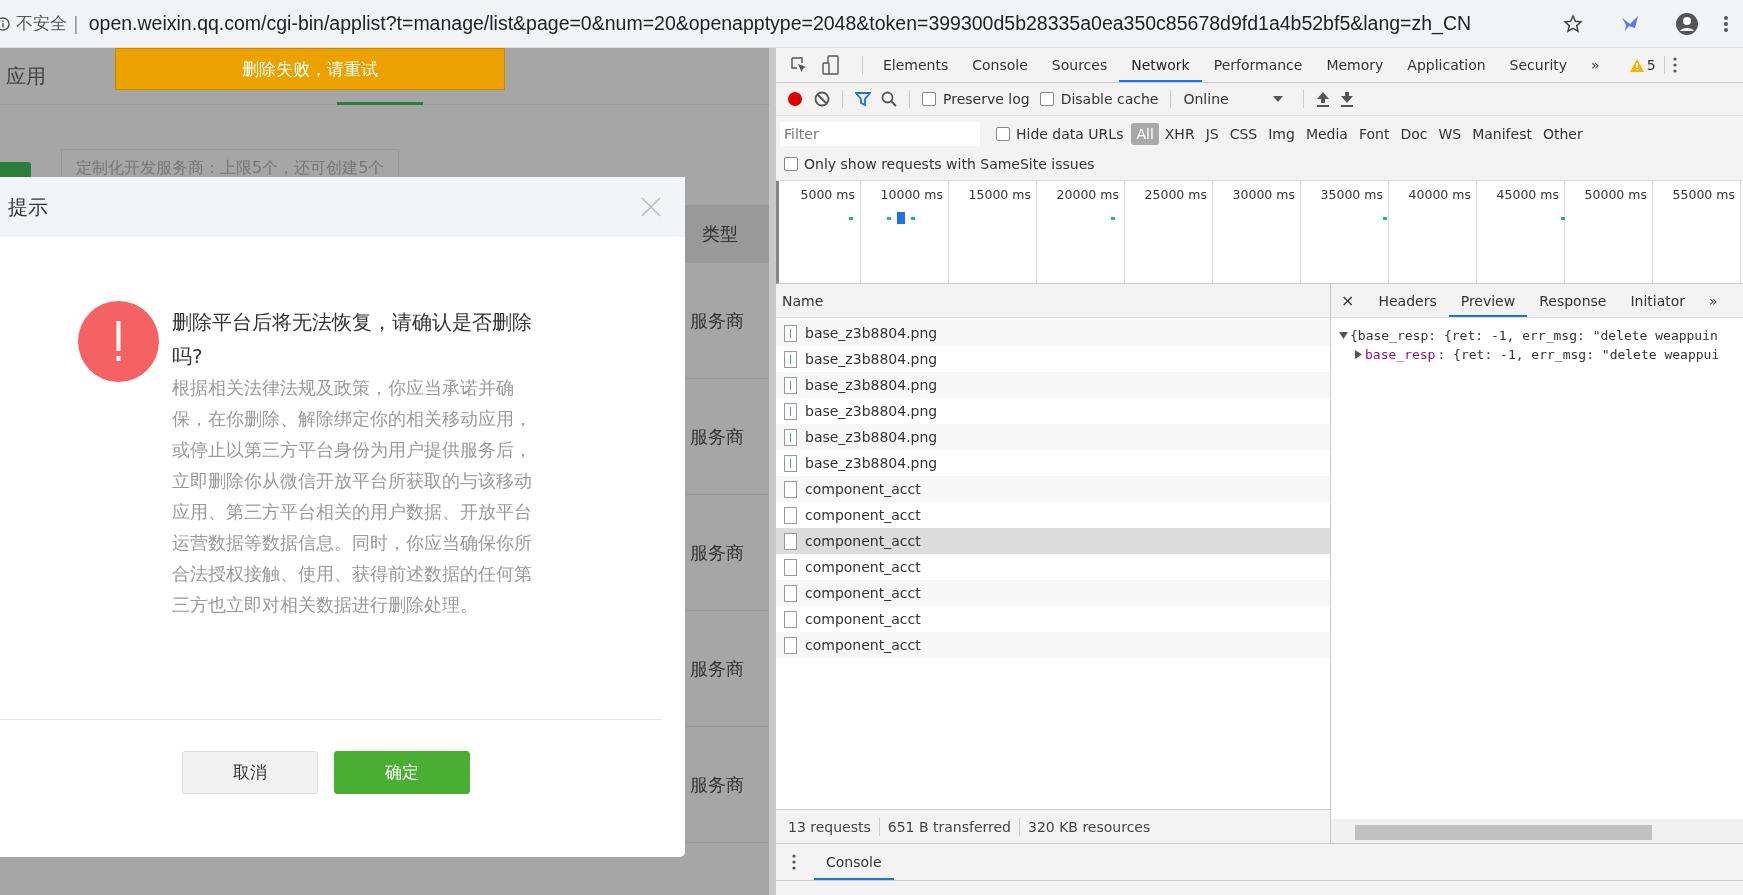 The image size is (1743, 895). Describe the element at coordinates (822, 23) in the screenshot. I see `url-text: open.weixin.qq.com/cgi-bin/applist?t=manage/list&page=0&num=20&openapptype=2048&token=399300d5b28335a0ea350c85678d9fd1a4b52bf5&lang=zh_CN` at that location.